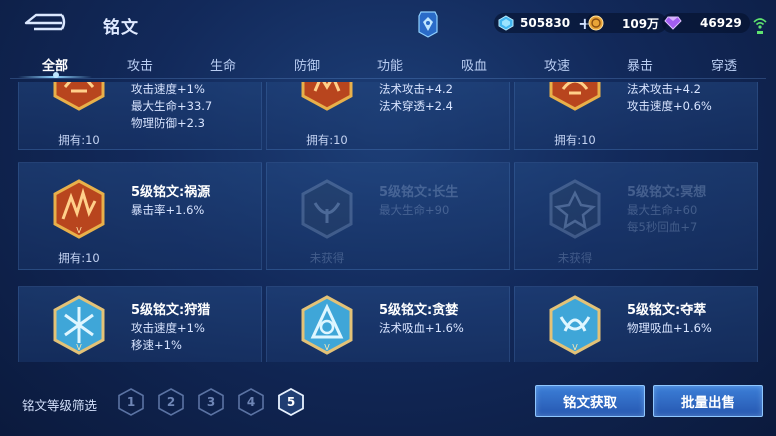 The image size is (776, 436). I want to click on wifi-signal-icon, so click(760, 26).